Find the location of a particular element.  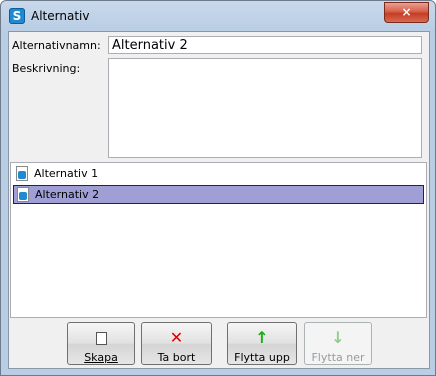

move-down-button: ↓ Flytta ner is located at coordinates (338, 343).